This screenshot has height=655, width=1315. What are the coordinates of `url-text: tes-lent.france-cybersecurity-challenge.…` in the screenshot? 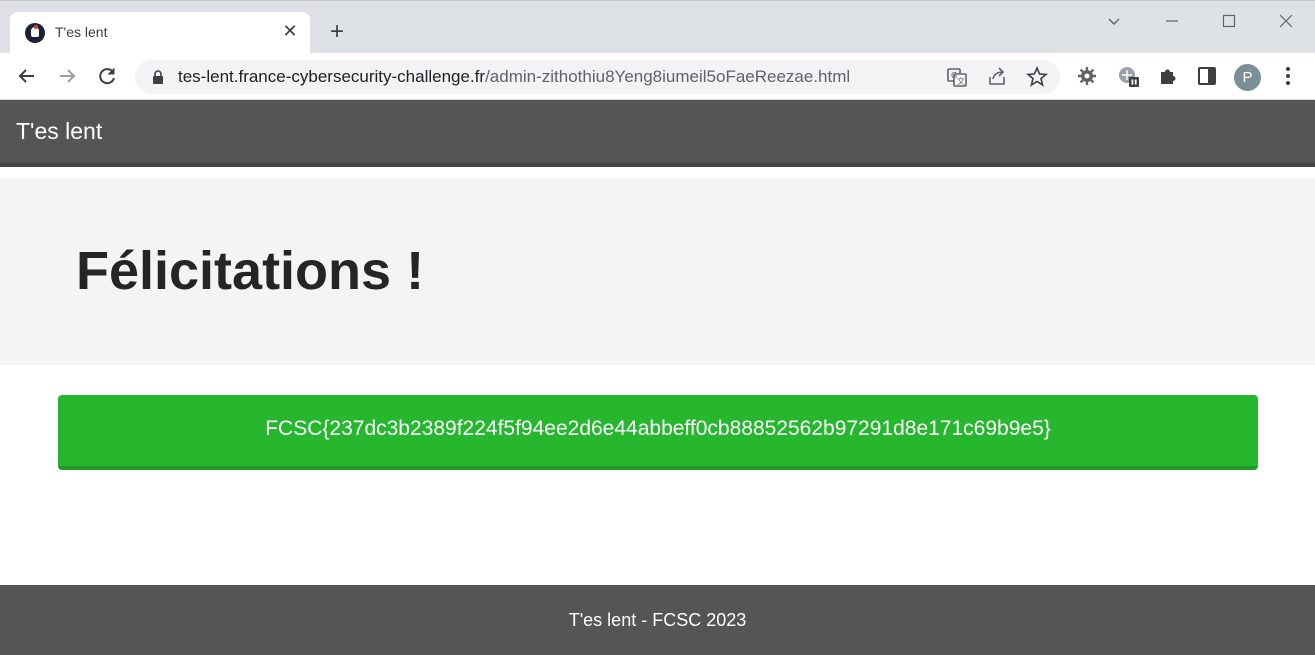 It's located at (514, 77).